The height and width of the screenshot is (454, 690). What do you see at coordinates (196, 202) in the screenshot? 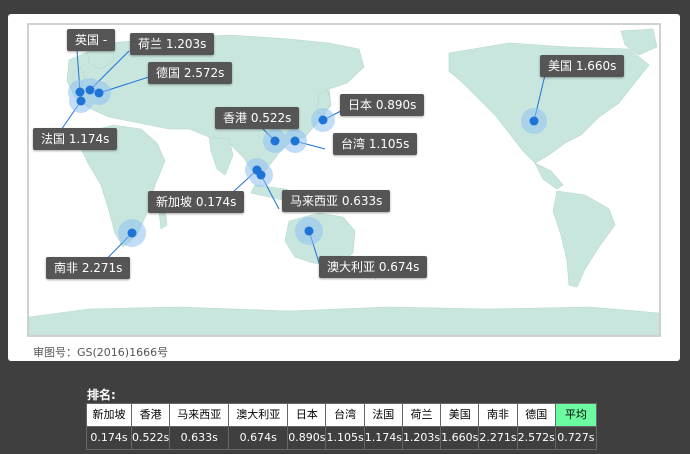
I see `callout-singapore: 新加坡 0.174s` at bounding box center [196, 202].